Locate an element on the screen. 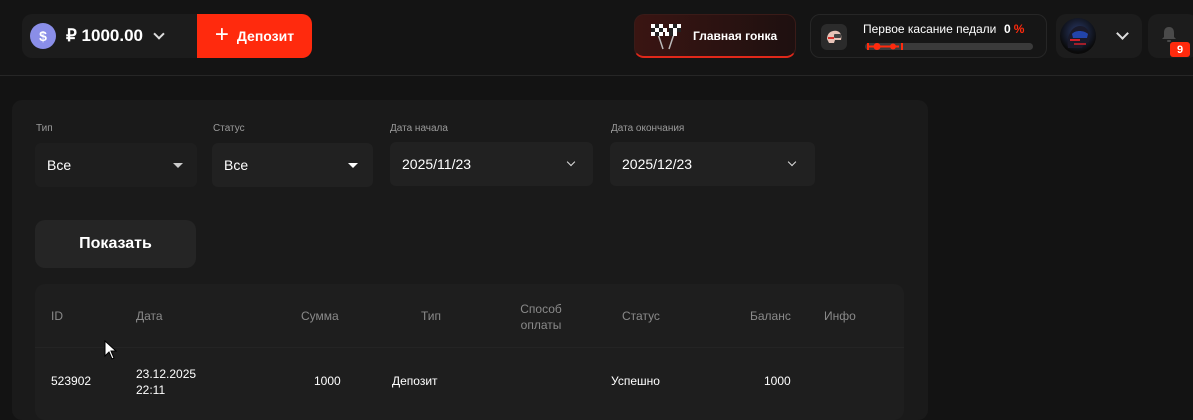 Image resolution: width=1193 pixels, height=420 pixels. status-filter-select: Все is located at coordinates (292, 165).